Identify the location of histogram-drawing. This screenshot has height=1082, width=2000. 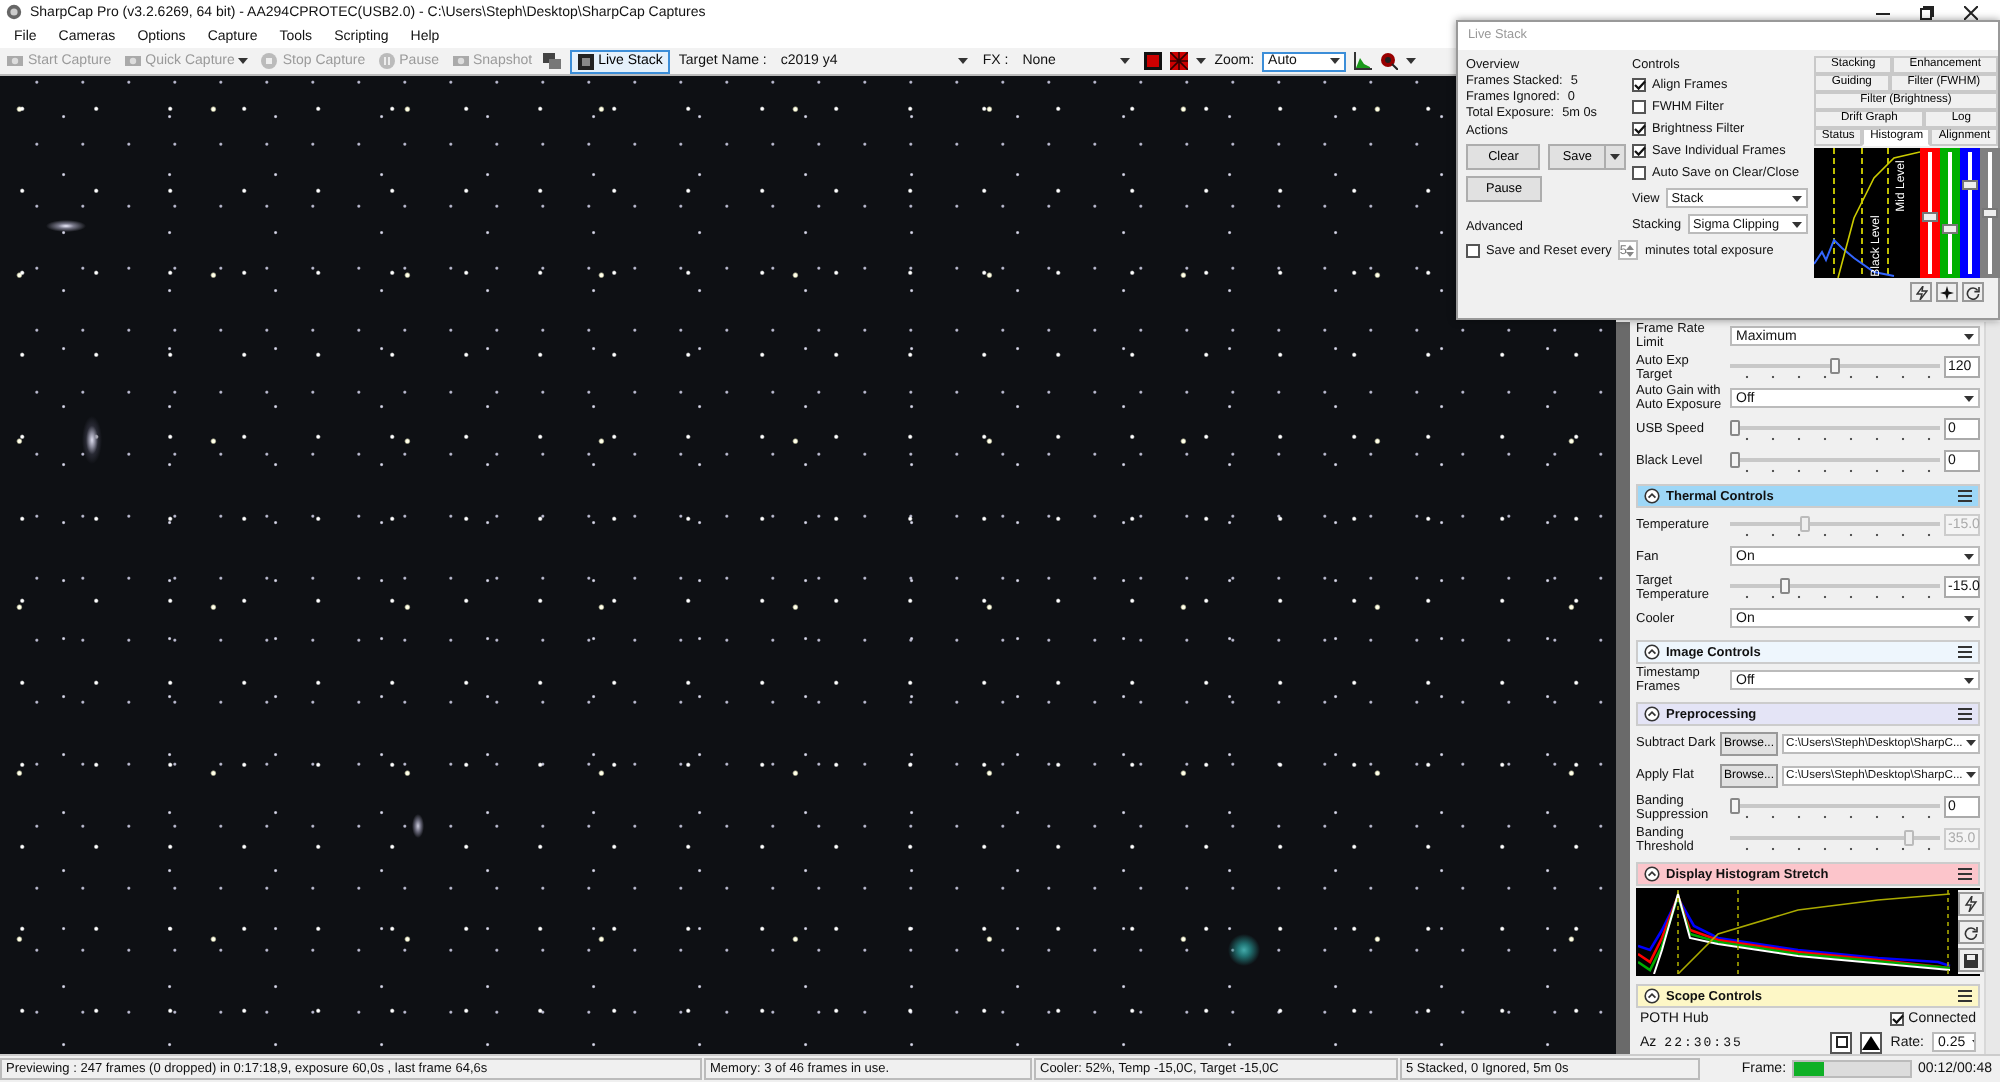
(1867, 213).